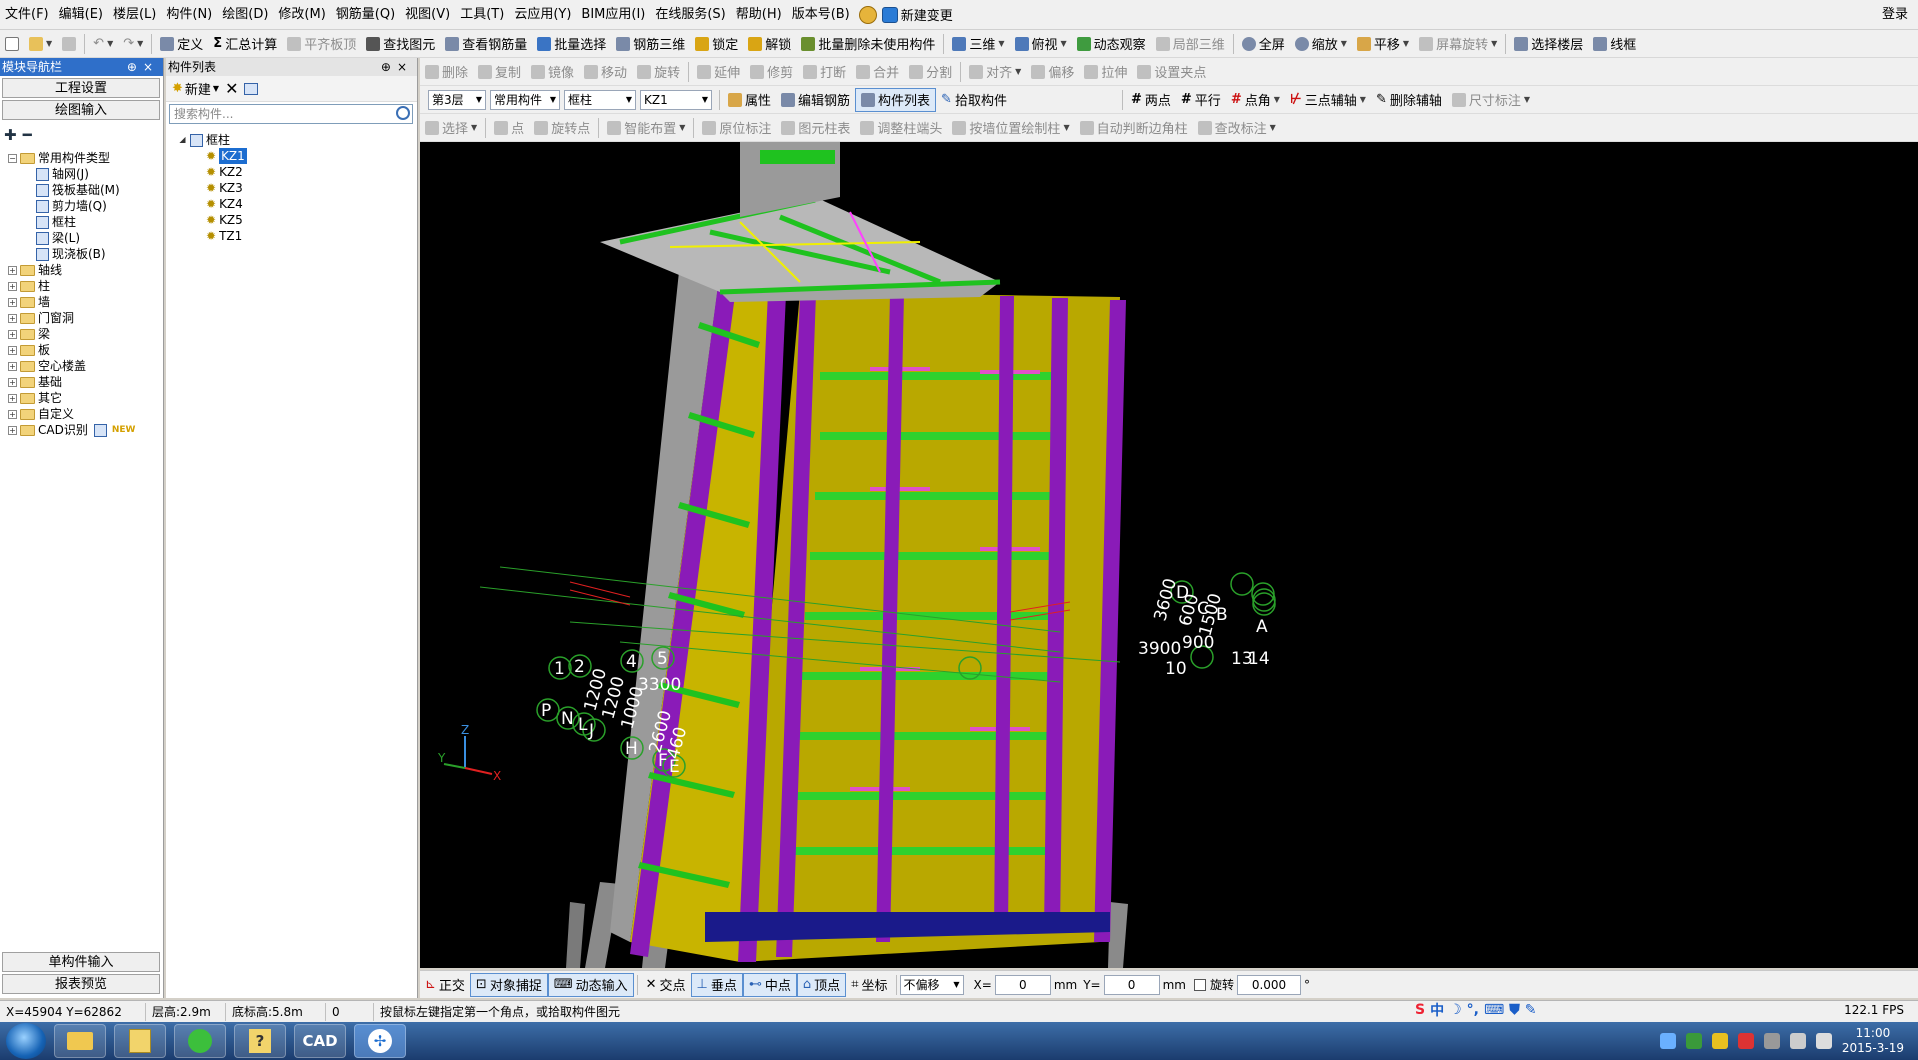 The height and width of the screenshot is (1060, 1918). What do you see at coordinates (482, 15) in the screenshot?
I see `menu-tools: 工具(T)` at bounding box center [482, 15].